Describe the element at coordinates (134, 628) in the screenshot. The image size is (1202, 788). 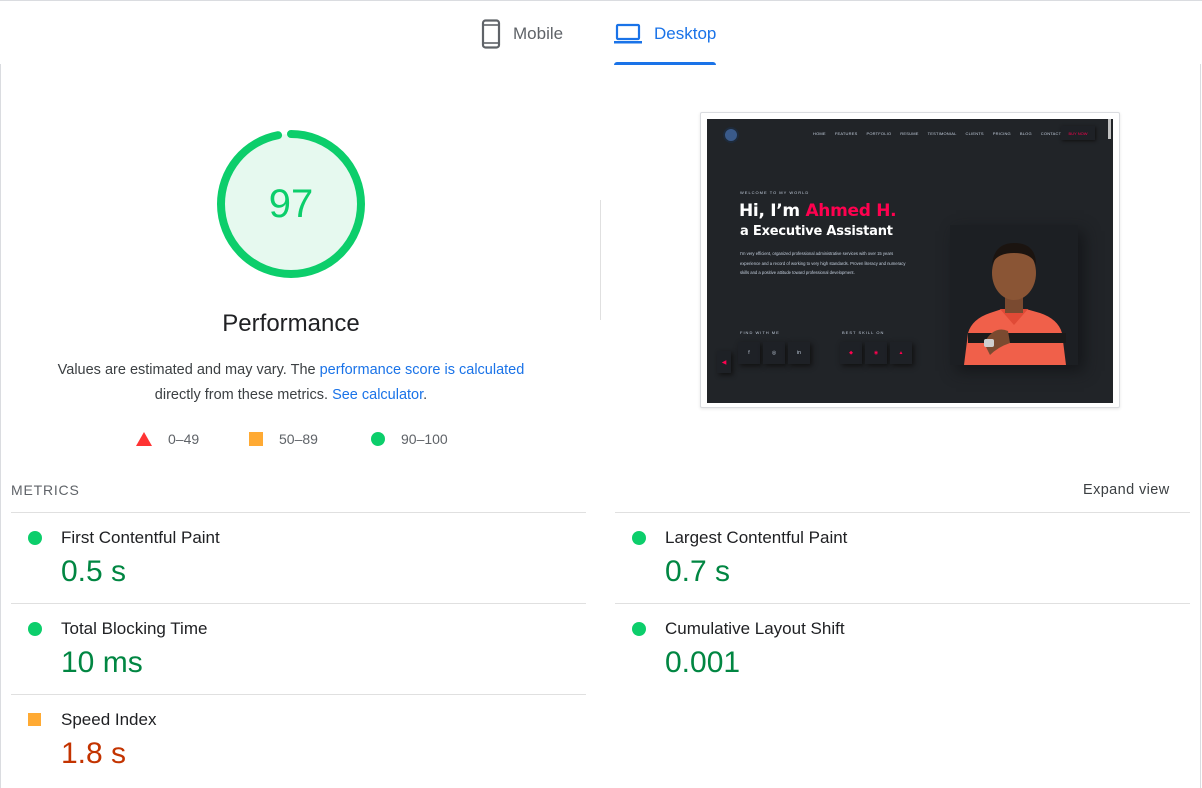
I see `metric-title: Total Blocking Time` at that location.